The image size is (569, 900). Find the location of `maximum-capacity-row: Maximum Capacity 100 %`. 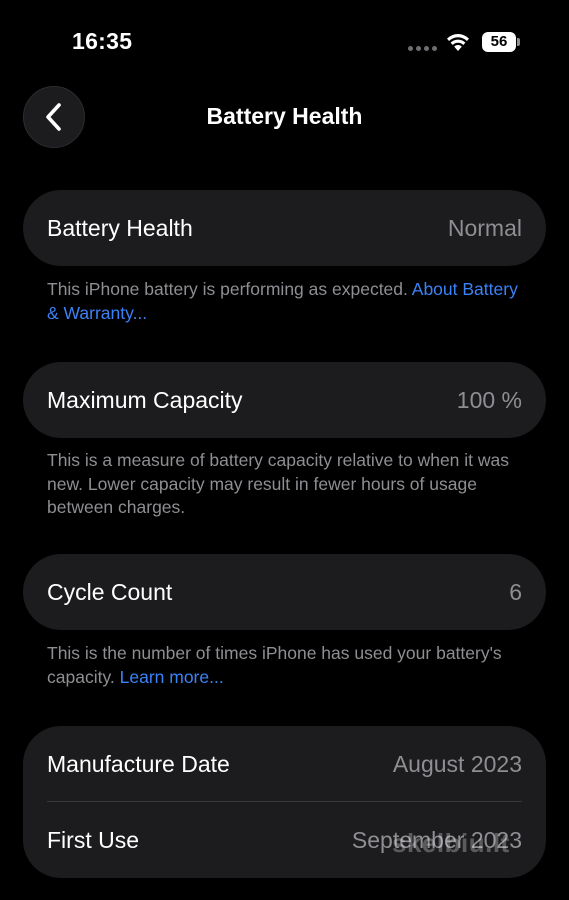

maximum-capacity-row: Maximum Capacity 100 % is located at coordinates (284, 400).